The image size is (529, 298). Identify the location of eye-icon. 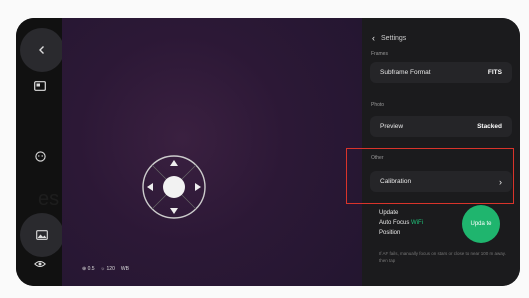
(40, 264).